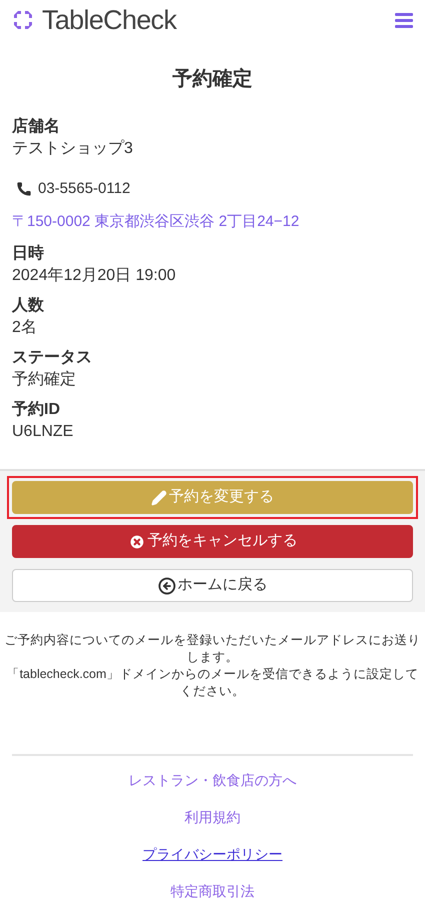 This screenshot has width=425, height=916. Describe the element at coordinates (212, 891) in the screenshot. I see `footer-link: 特定商取引法` at that location.